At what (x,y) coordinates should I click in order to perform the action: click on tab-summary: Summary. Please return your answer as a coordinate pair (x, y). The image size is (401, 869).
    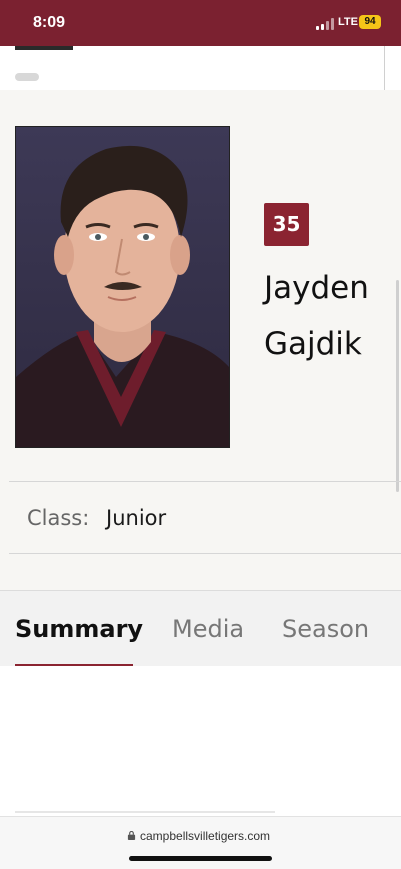
    Looking at the image, I should click on (79, 629).